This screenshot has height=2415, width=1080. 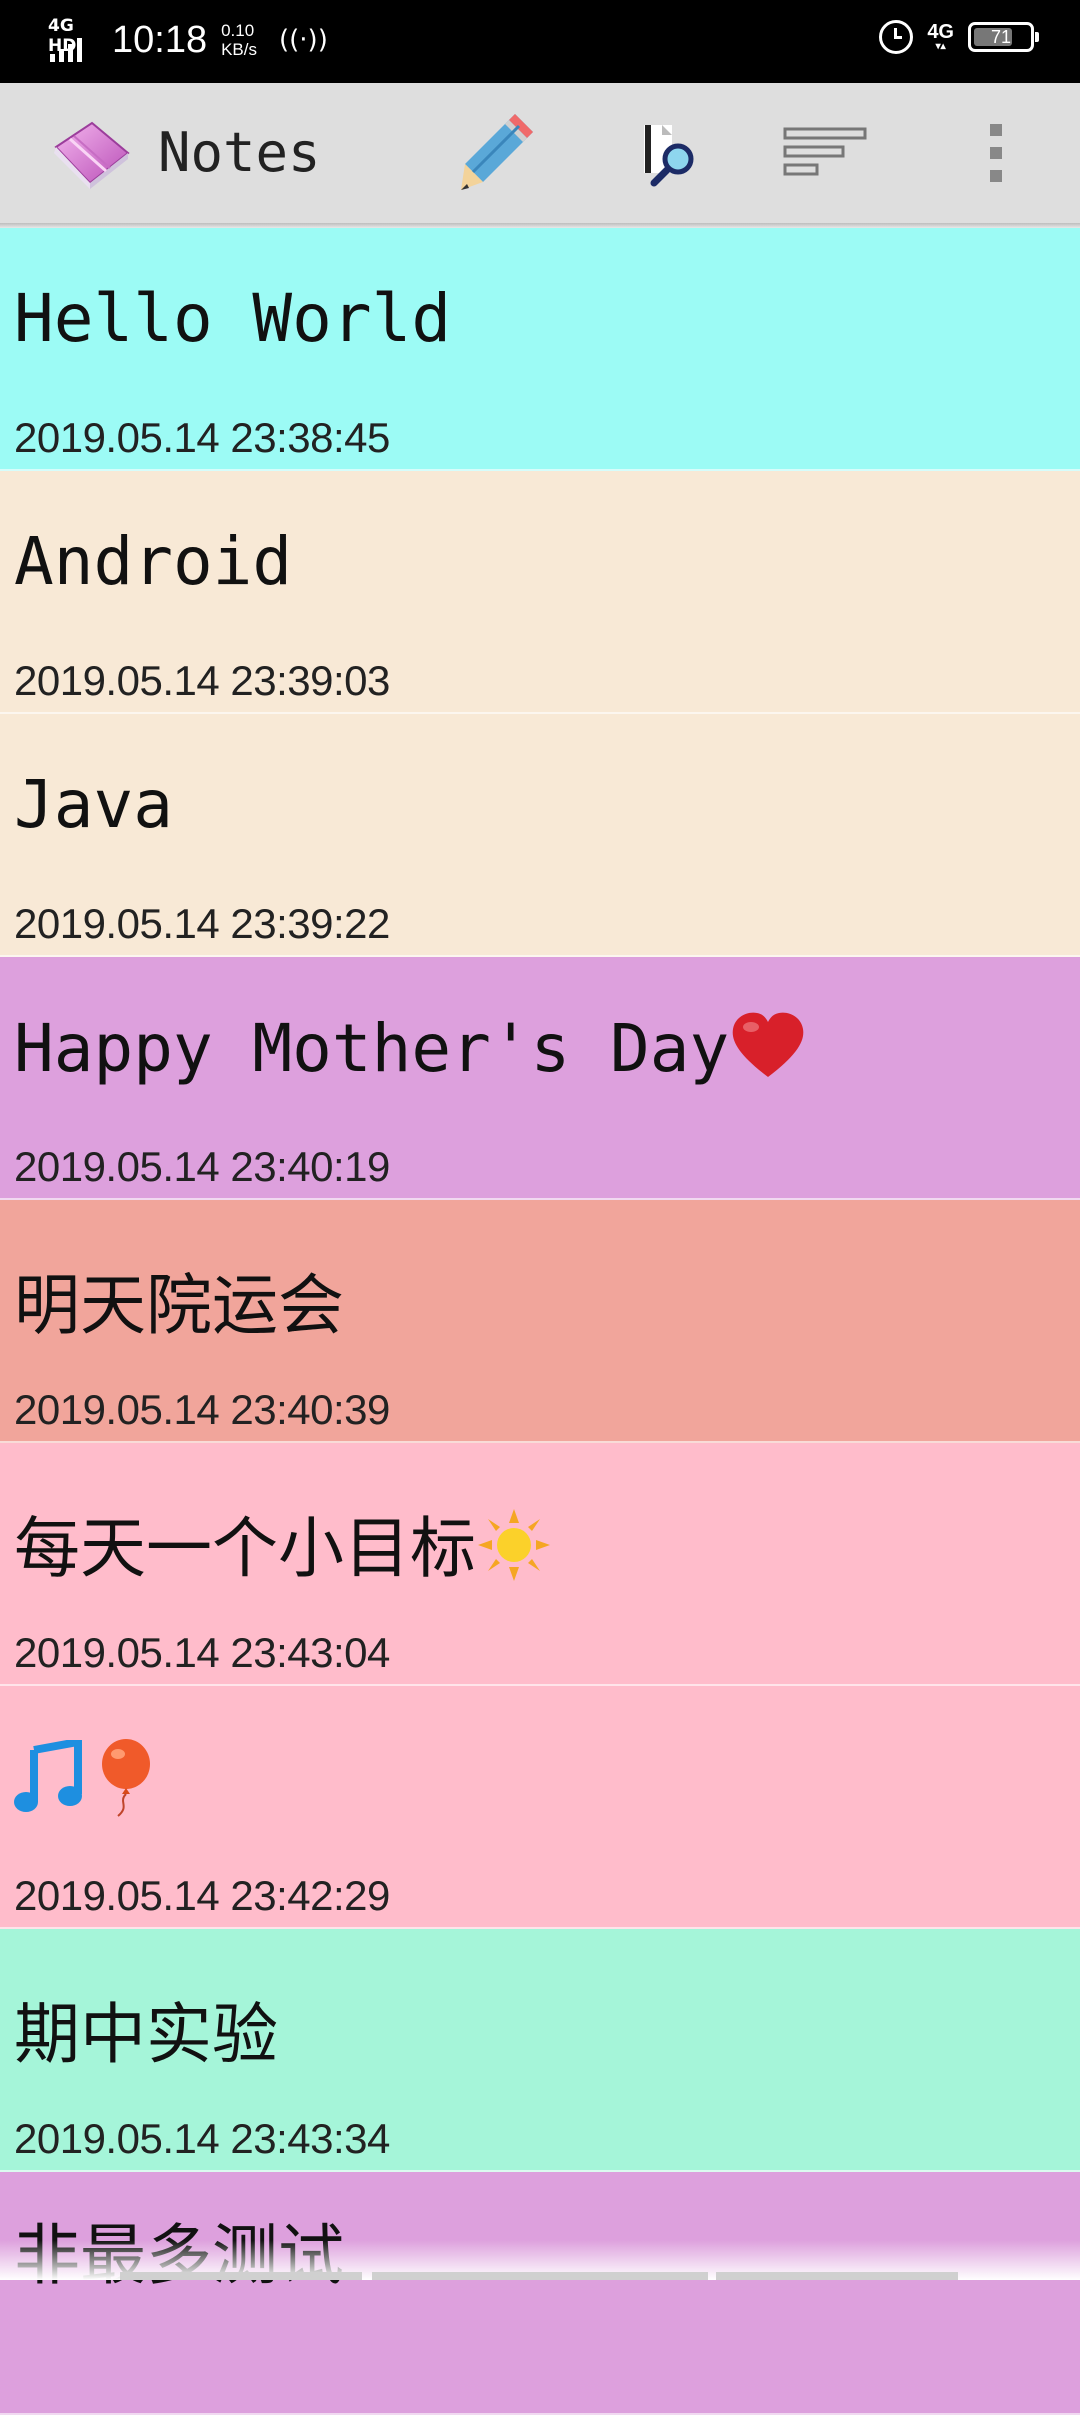 I want to click on search-icon, so click(x=666, y=153).